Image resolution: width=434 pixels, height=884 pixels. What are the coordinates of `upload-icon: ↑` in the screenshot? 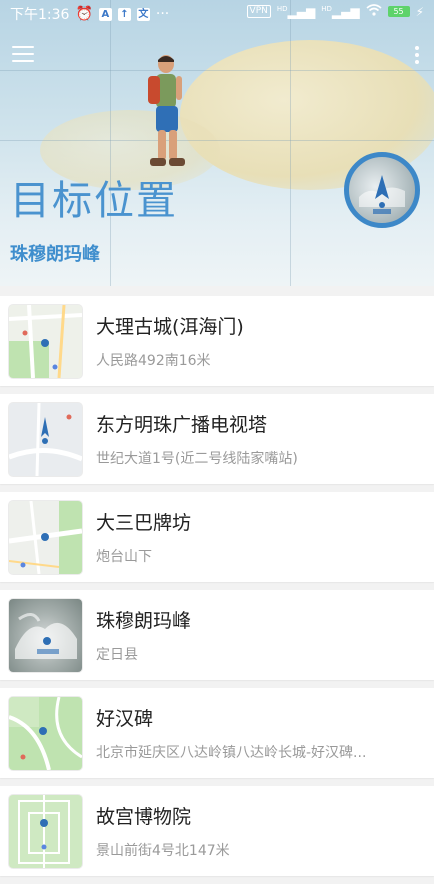 It's located at (124, 14).